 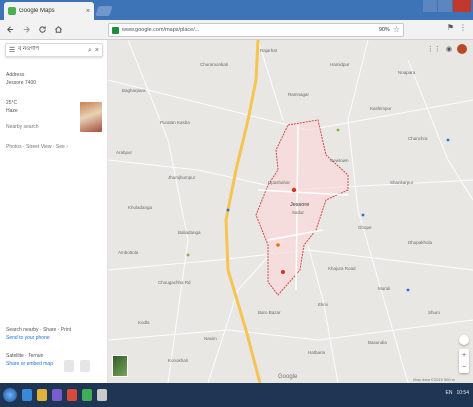 I want to click on maps-search-box: ☰ ব নওগাঁপ ⌕ ×, so click(x=54, y=50).